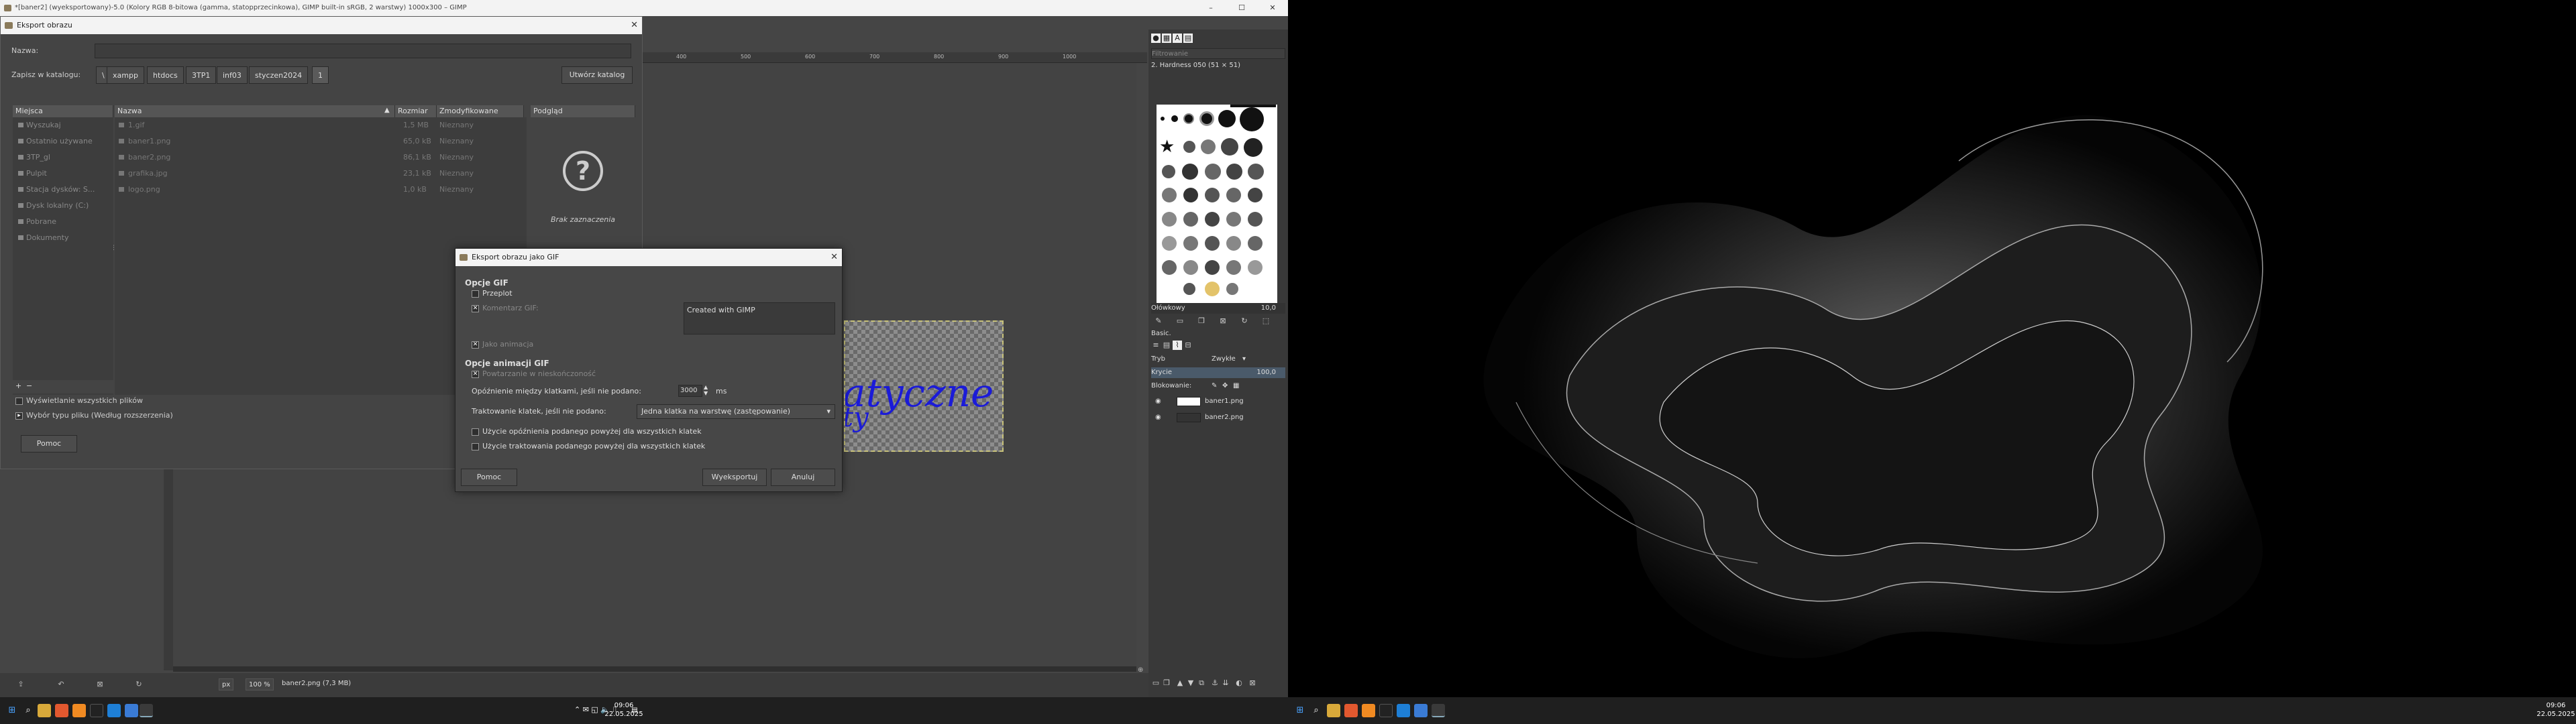  Describe the element at coordinates (1156, 683) in the screenshot. I see `new-layer-icon: ▭` at that location.